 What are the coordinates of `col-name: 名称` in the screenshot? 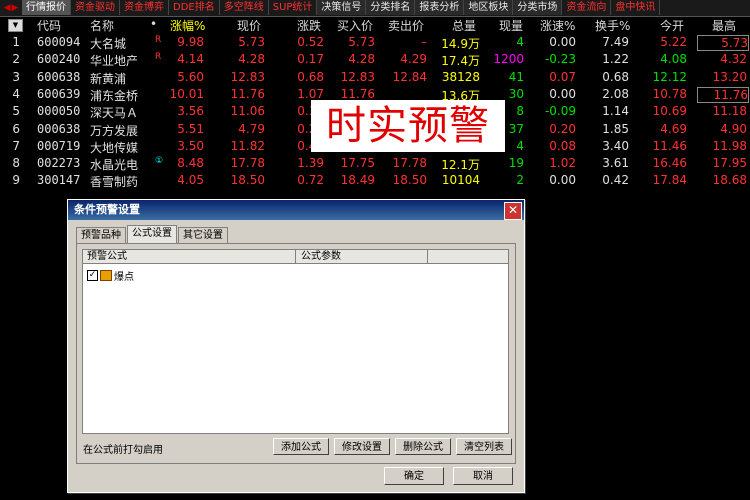 It's located at (102, 25).